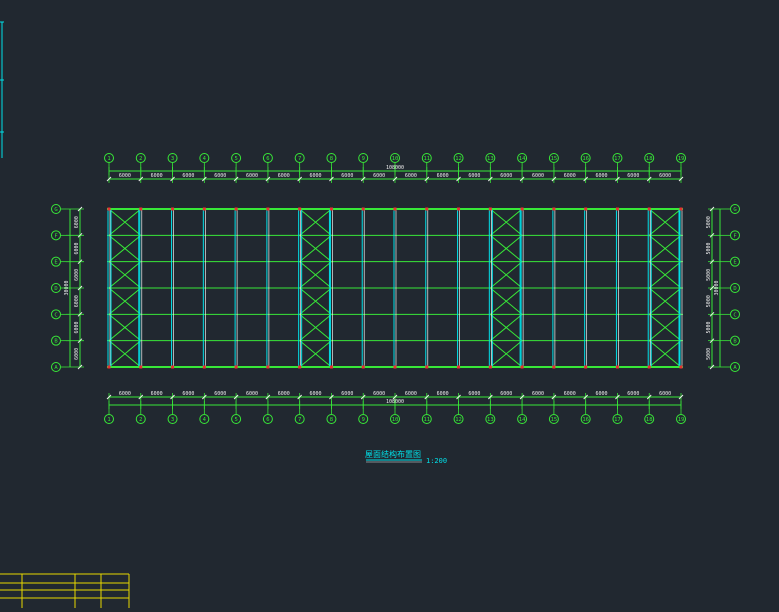  Describe the element at coordinates (490, 420) in the screenshot. I see `grid-axis-bottom-label: 13` at that location.